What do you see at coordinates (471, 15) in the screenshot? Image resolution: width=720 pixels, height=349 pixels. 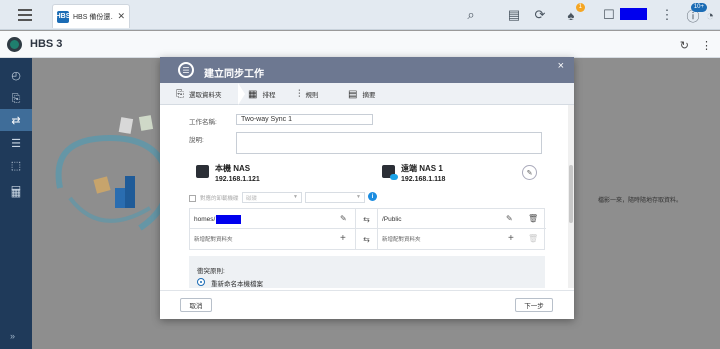 I see `search-icon: ⌕` at bounding box center [471, 15].